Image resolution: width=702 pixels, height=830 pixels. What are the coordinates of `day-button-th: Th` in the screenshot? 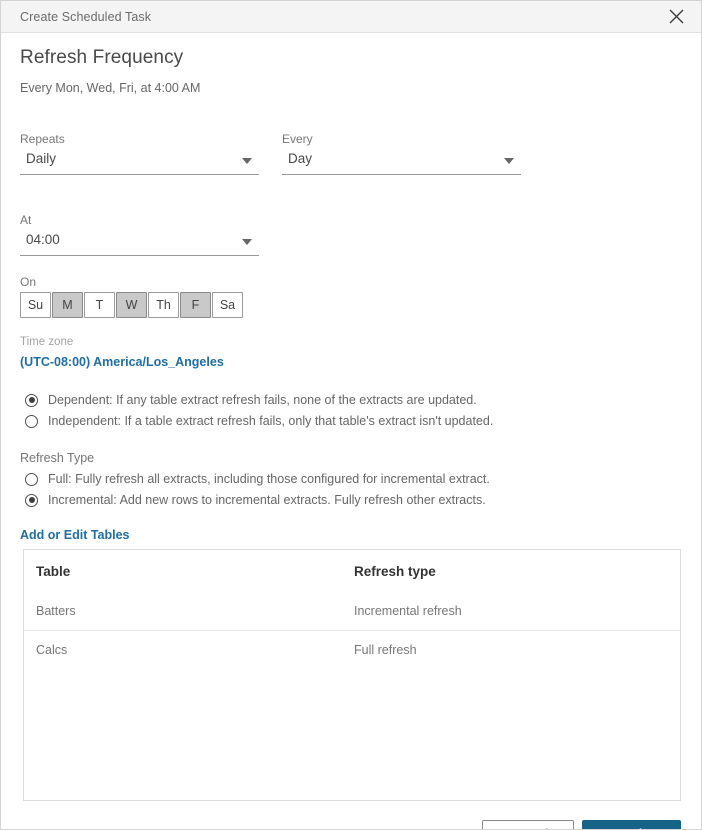 It's located at (163, 305).